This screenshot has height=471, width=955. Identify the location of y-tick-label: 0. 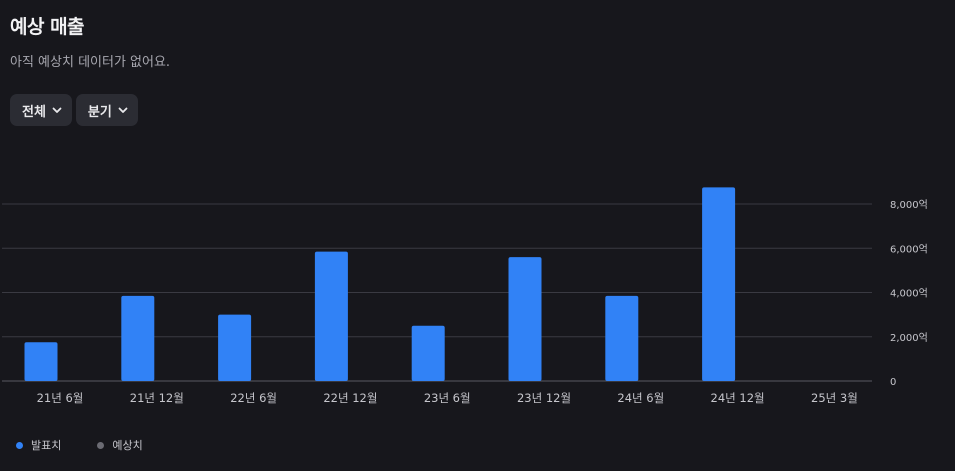
(893, 382).